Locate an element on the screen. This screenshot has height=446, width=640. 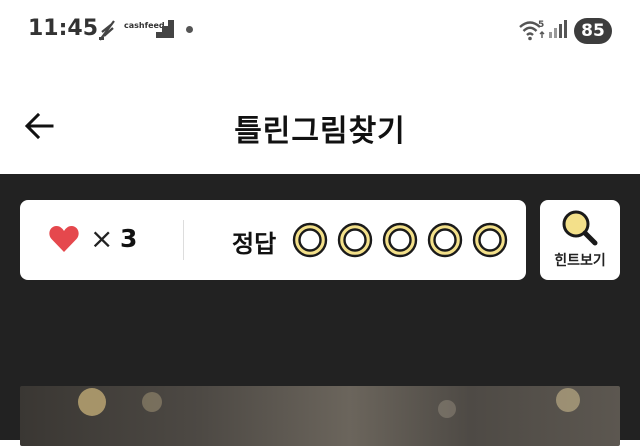
hint-button: 힌트보기 is located at coordinates (580, 240).